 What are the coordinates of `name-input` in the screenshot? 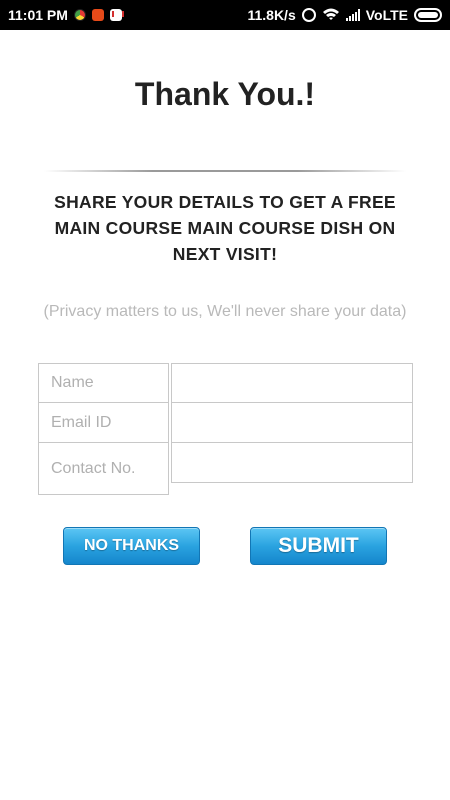 It's located at (292, 383).